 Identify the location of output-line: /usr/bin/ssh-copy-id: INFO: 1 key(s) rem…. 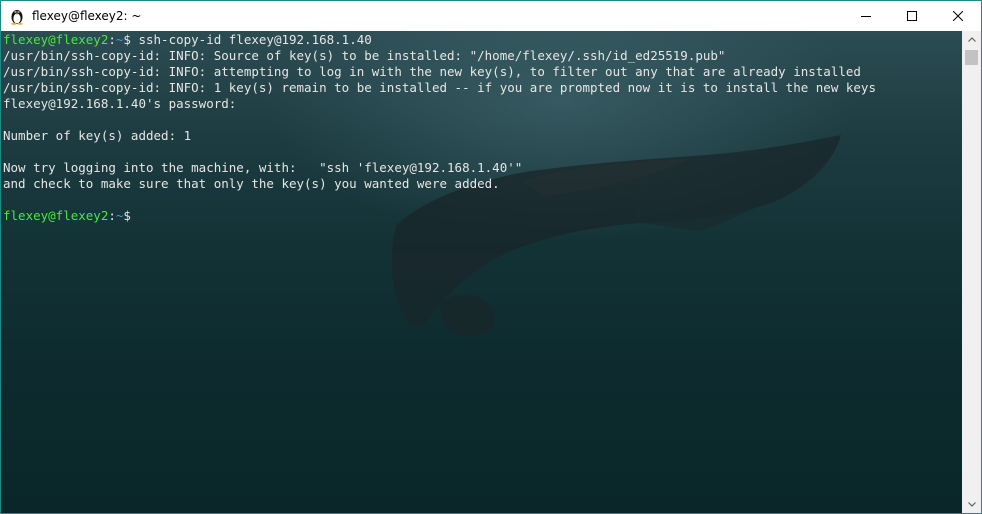
(439, 87).